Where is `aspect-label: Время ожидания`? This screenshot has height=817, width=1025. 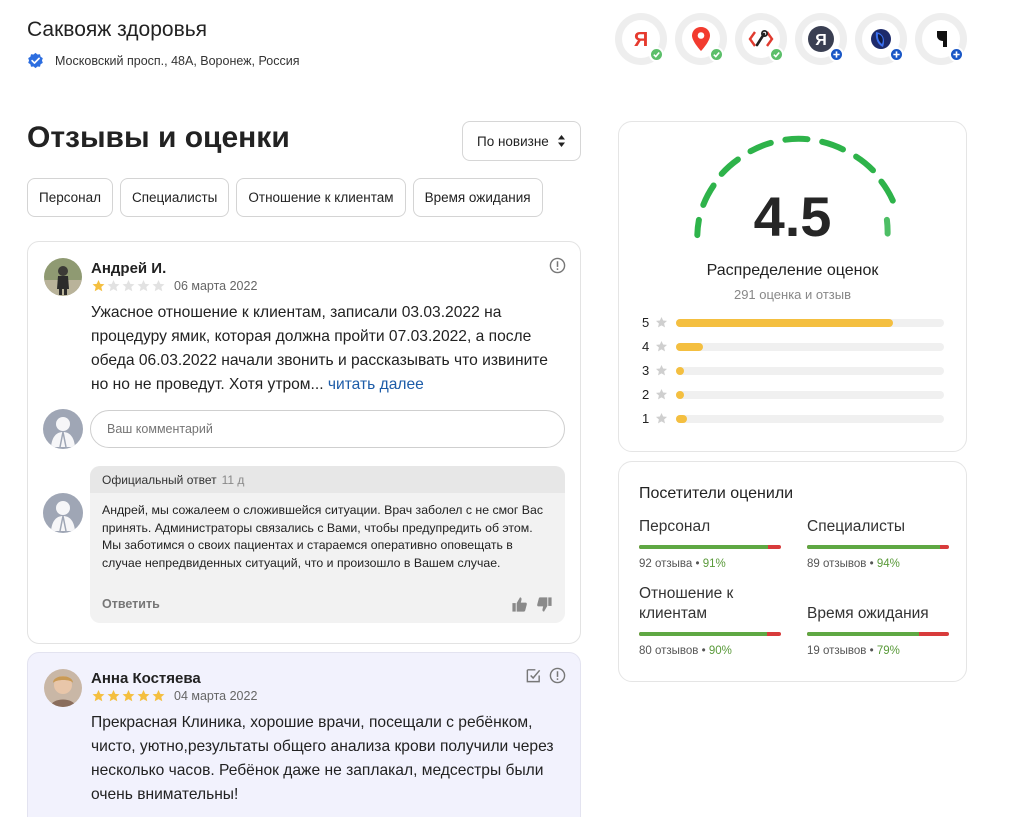 aspect-label: Время ожидания is located at coordinates (868, 613).